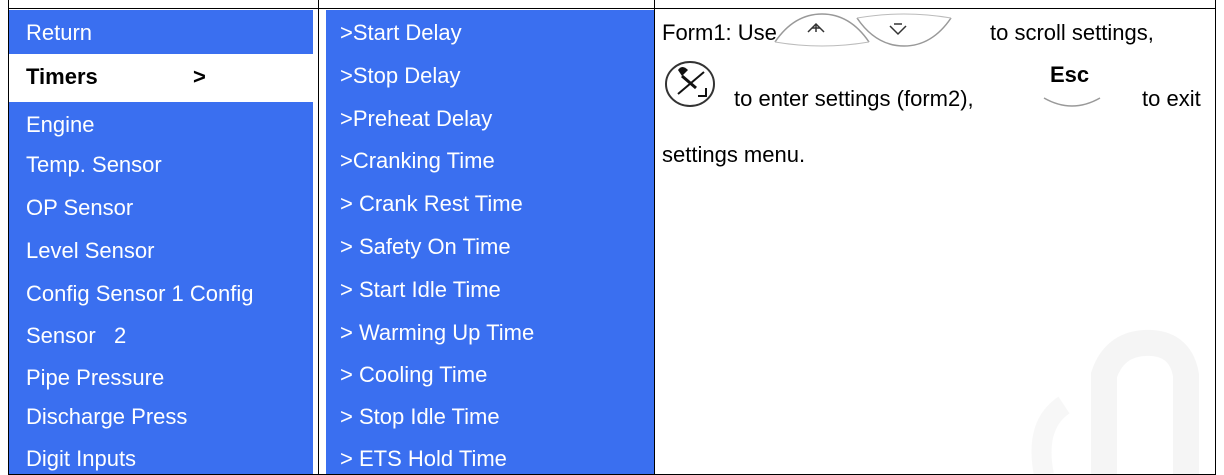  What do you see at coordinates (106, 417) in the screenshot?
I see `menu-item-discharge-press: Discharge Press` at bounding box center [106, 417].